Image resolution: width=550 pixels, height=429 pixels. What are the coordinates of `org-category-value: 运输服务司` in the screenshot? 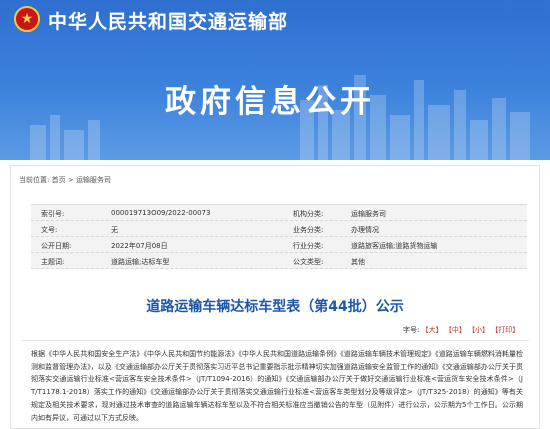 It's located at (368, 214).